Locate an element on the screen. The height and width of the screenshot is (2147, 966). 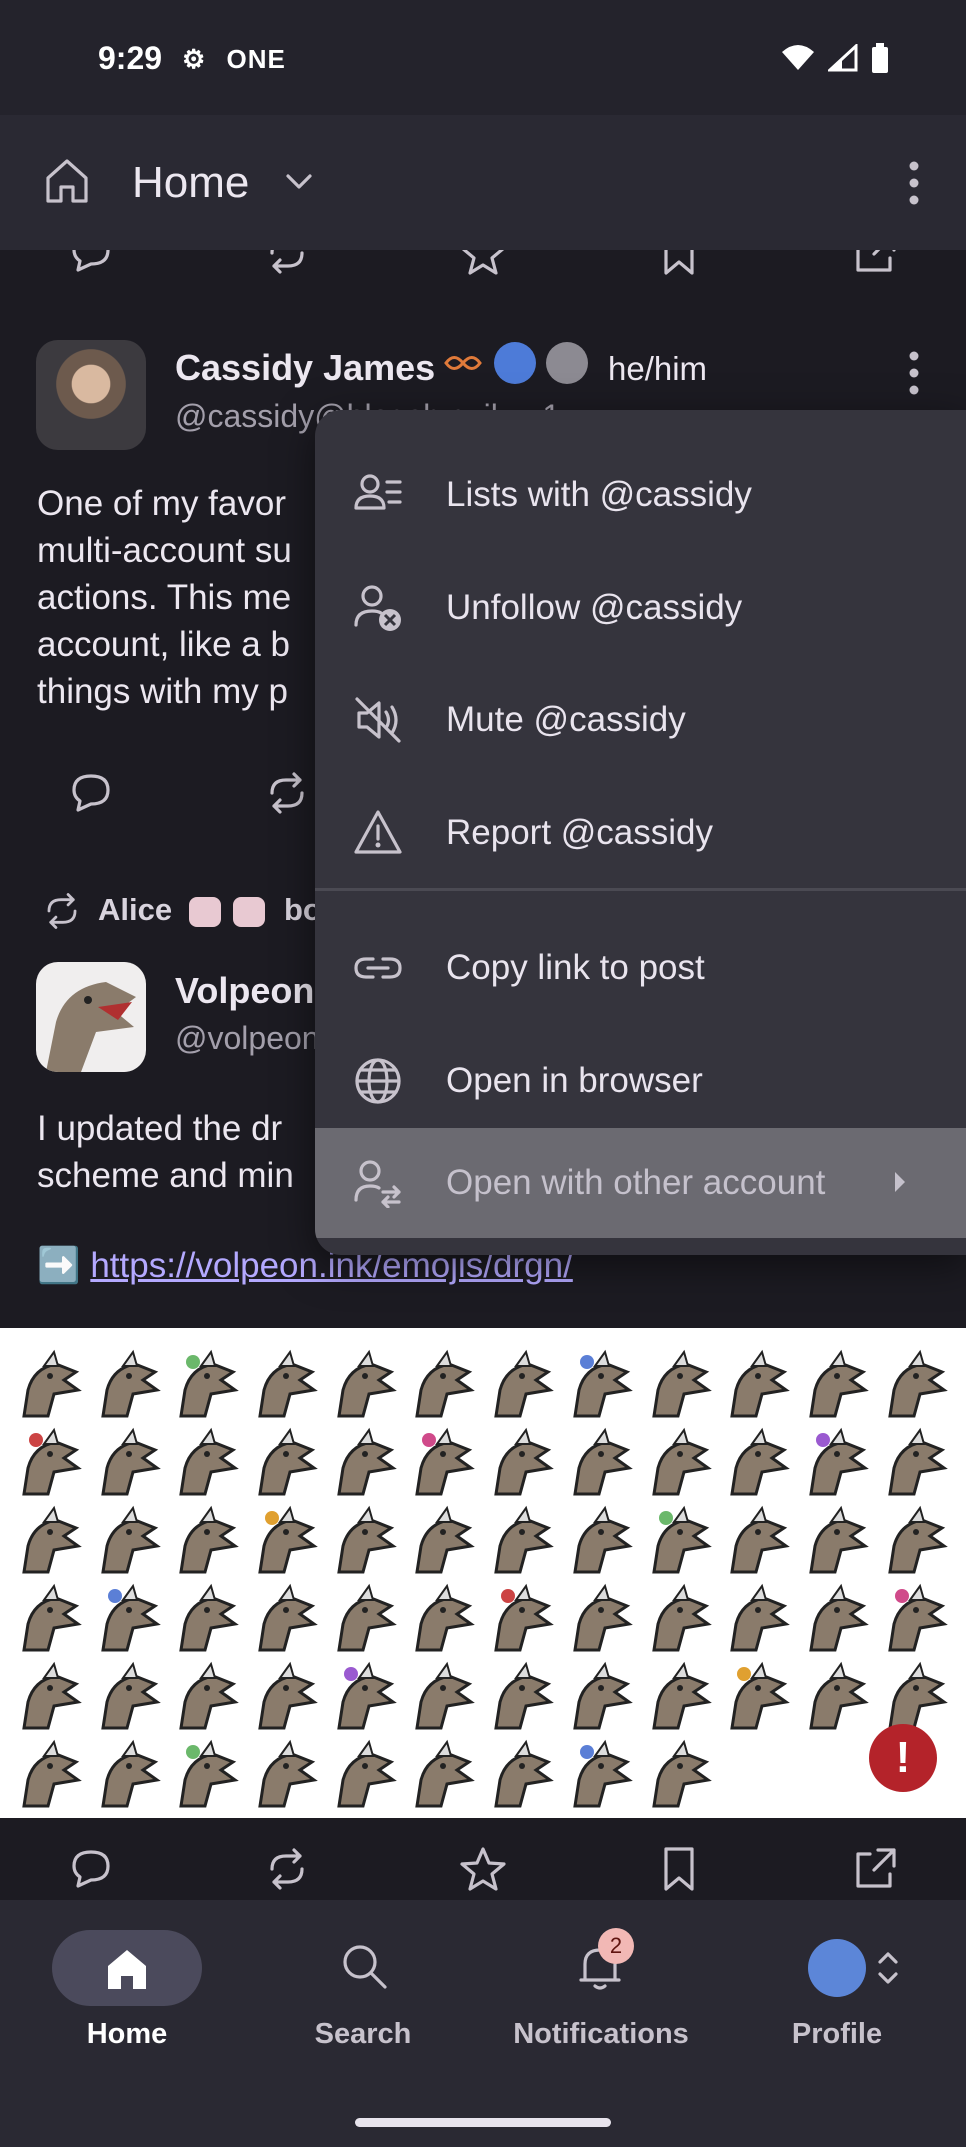
nav-home-icon is located at coordinates (127, 1969).